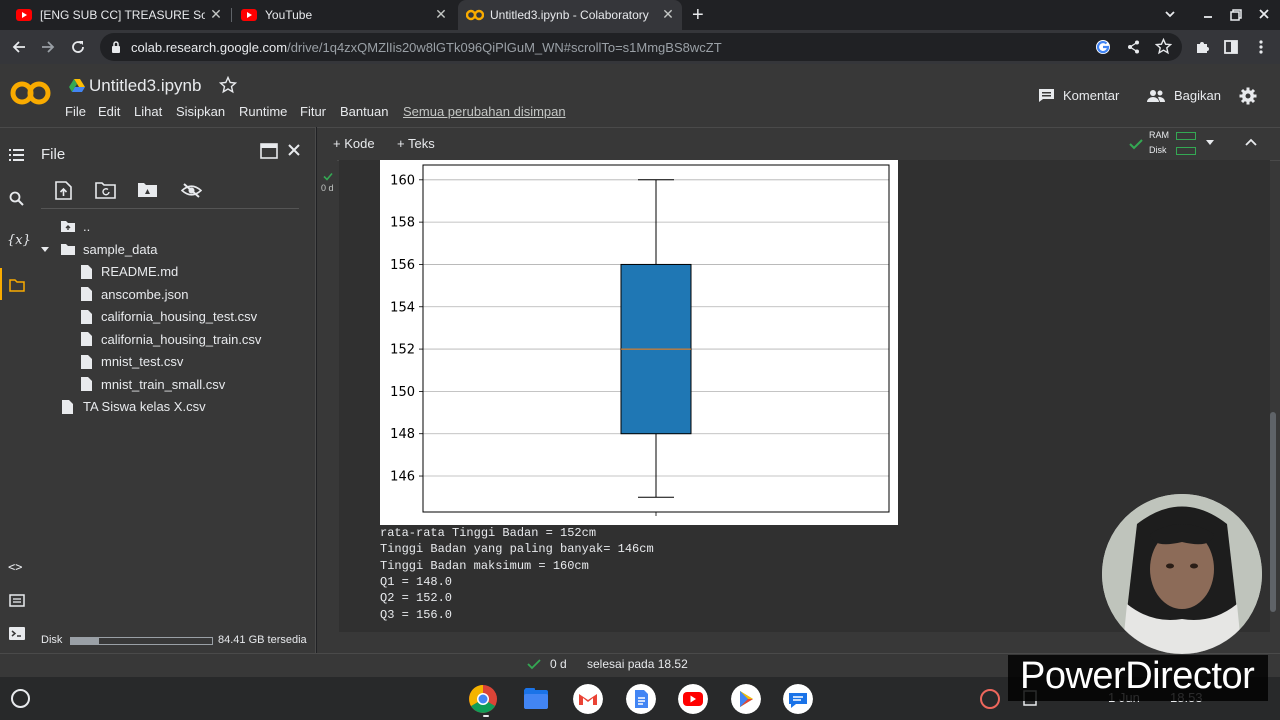 The height and width of the screenshot is (720, 1280). I want to click on tree-item-file: anscombe.json, so click(144, 294).